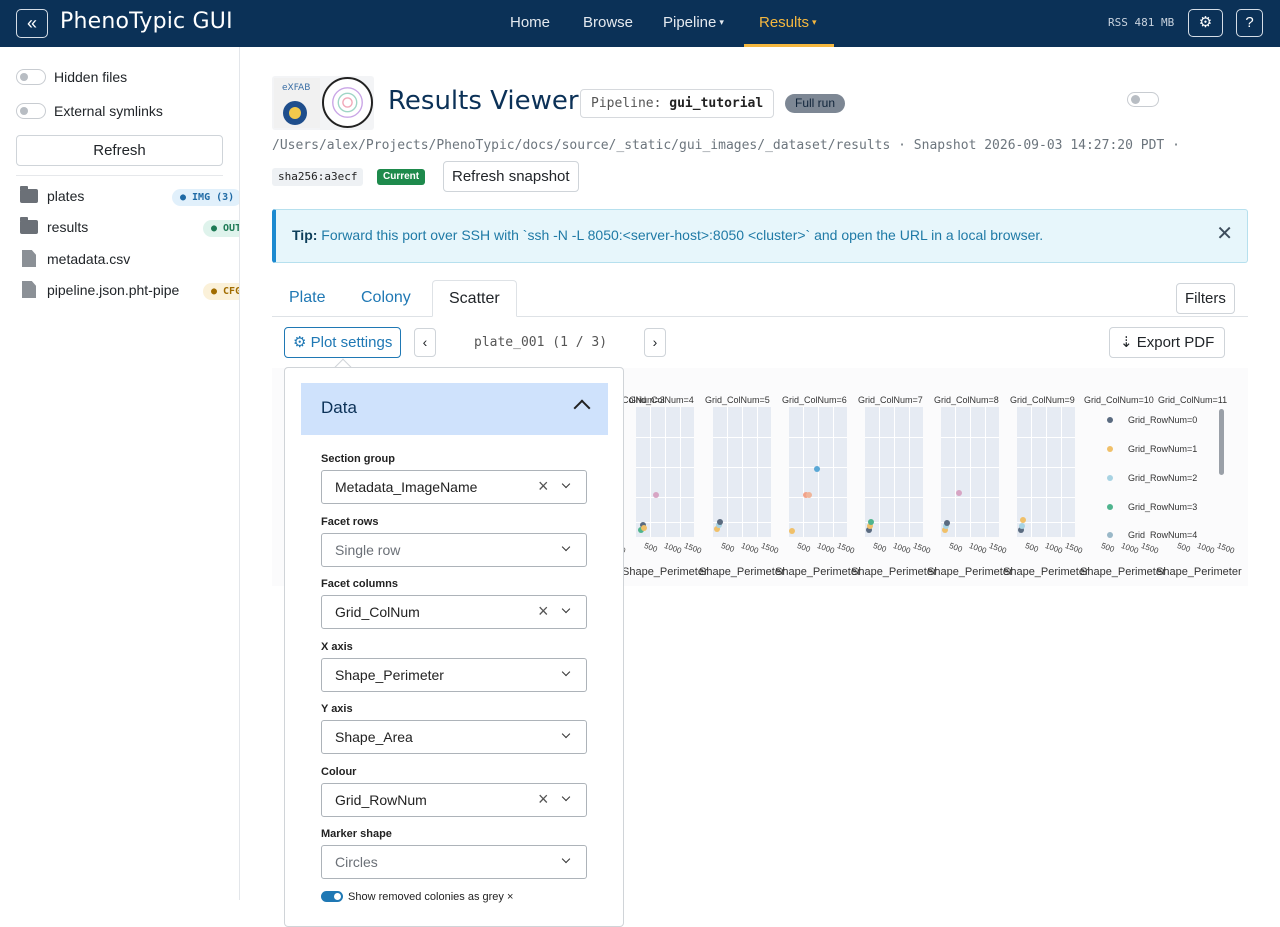 The height and width of the screenshot is (927, 1280). What do you see at coordinates (417, 897) in the screenshot?
I see `show-removed-row: Show removed colonies as grey ×` at bounding box center [417, 897].